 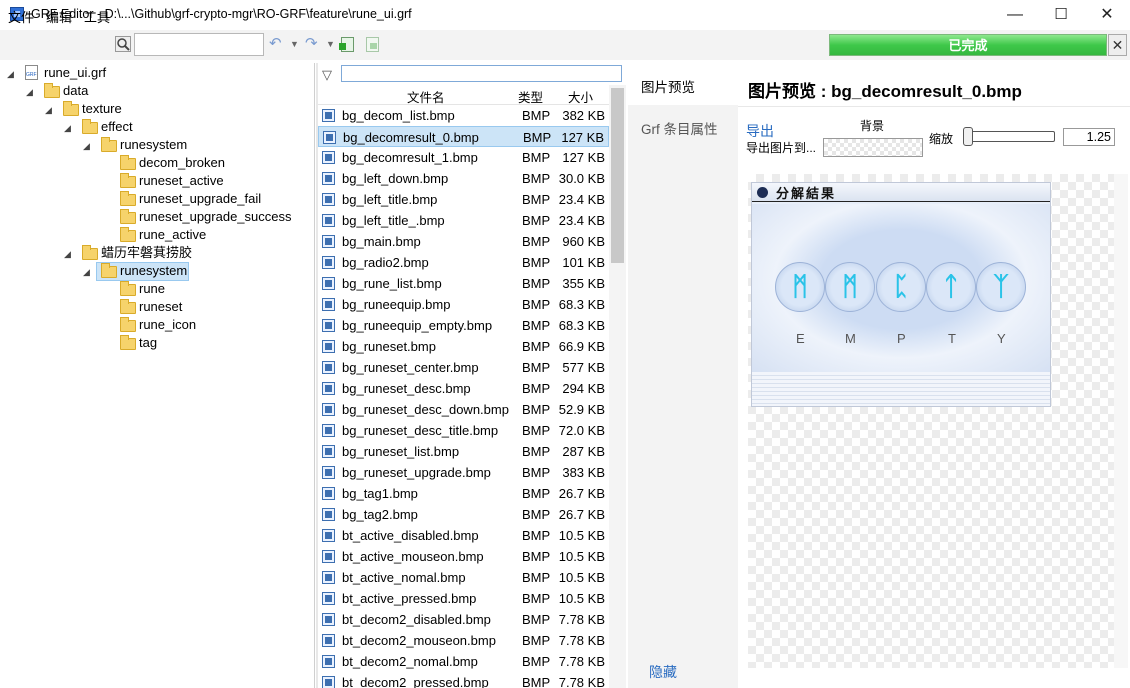 I want to click on file-row: bg_main.bmp BMP 960 KB, so click(x=463, y=241).